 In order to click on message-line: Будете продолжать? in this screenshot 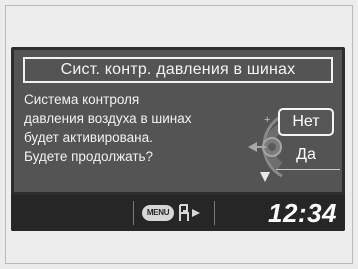, I will do `click(89, 156)`.